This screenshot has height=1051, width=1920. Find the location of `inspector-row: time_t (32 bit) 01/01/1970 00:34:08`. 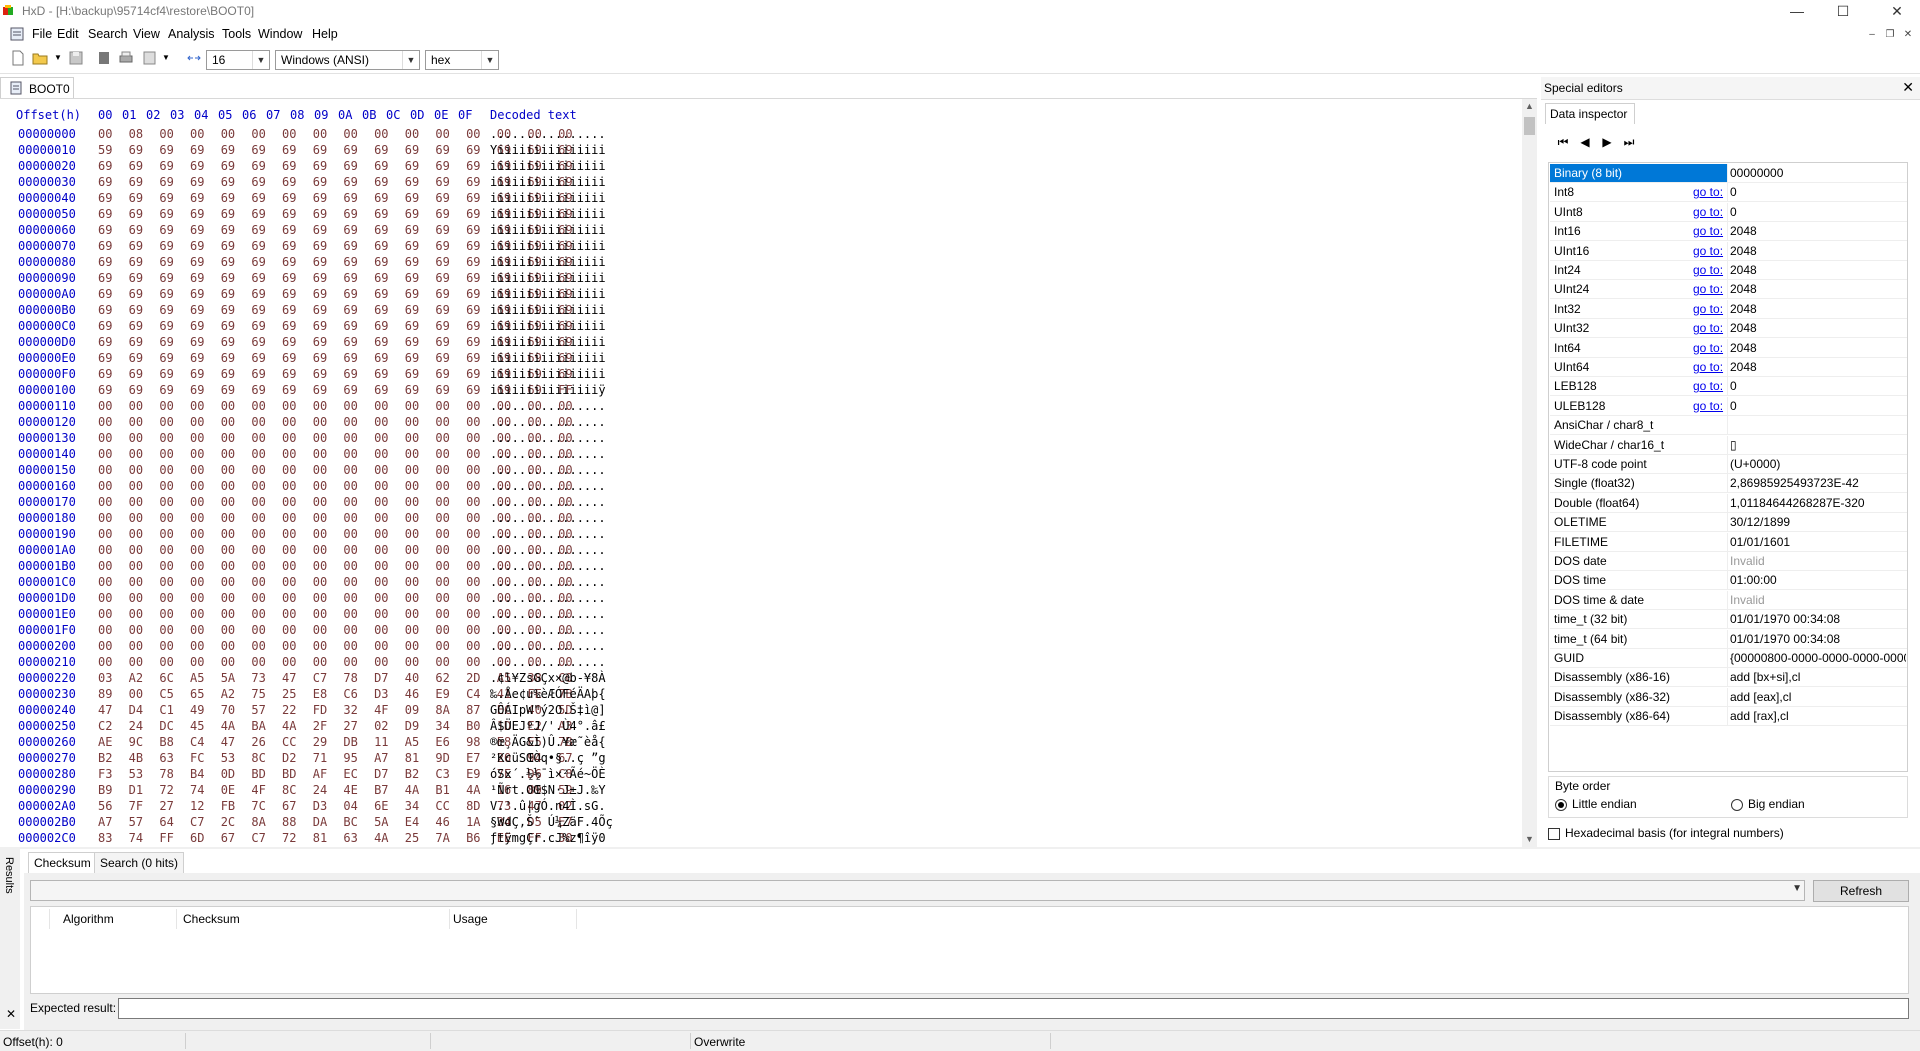

inspector-row: time_t (32 bit) 01/01/1970 00:34:08 is located at coordinates (1728, 620).